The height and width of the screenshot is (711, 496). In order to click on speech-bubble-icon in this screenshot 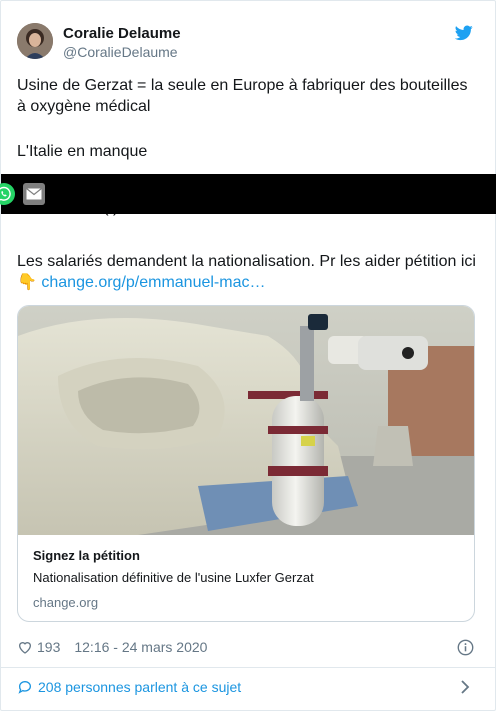, I will do `click(25, 687)`.